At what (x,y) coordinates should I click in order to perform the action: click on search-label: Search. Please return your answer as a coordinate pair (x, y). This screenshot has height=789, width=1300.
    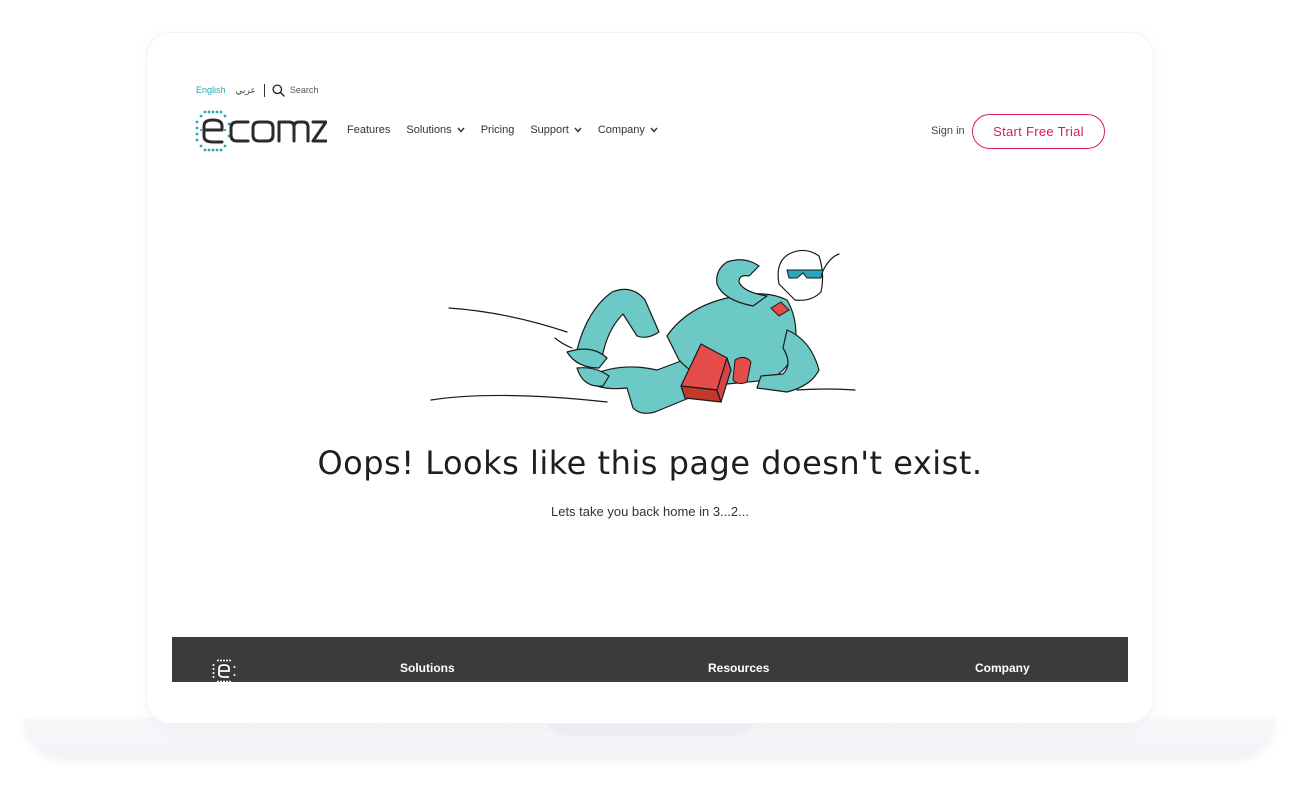
    Looking at the image, I should click on (304, 90).